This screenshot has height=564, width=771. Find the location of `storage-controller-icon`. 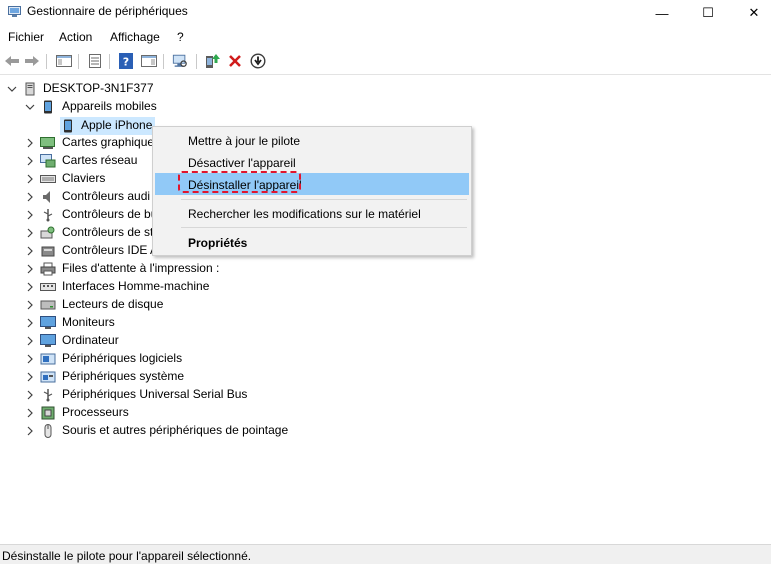

storage-controller-icon is located at coordinates (47, 232).